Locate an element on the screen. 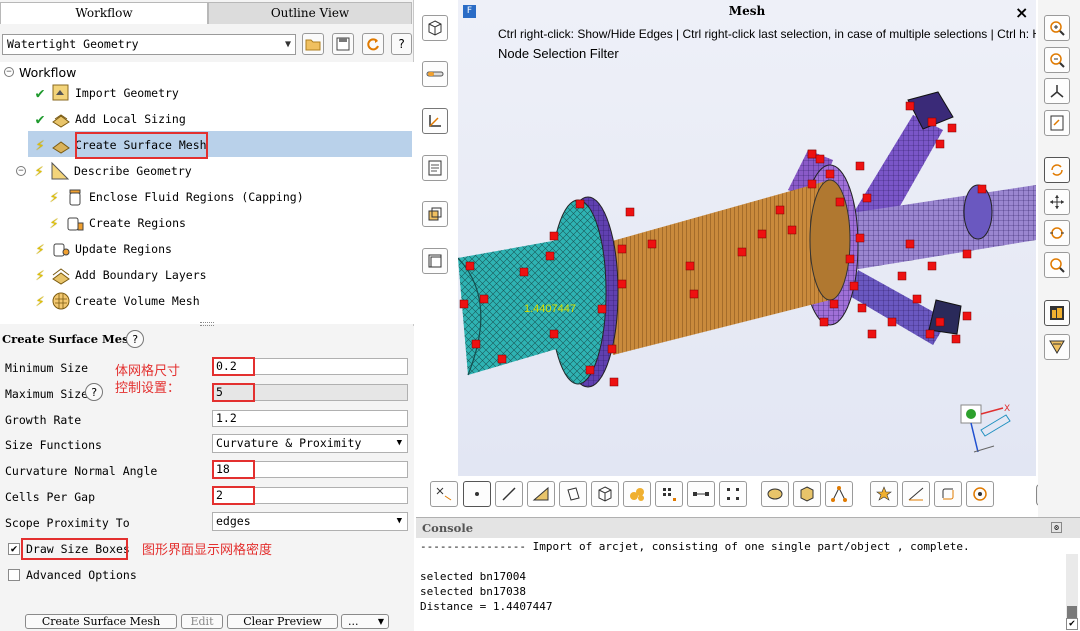 The image size is (1080, 631). console-settings-icon: ⚙ is located at coordinates (1056, 527).